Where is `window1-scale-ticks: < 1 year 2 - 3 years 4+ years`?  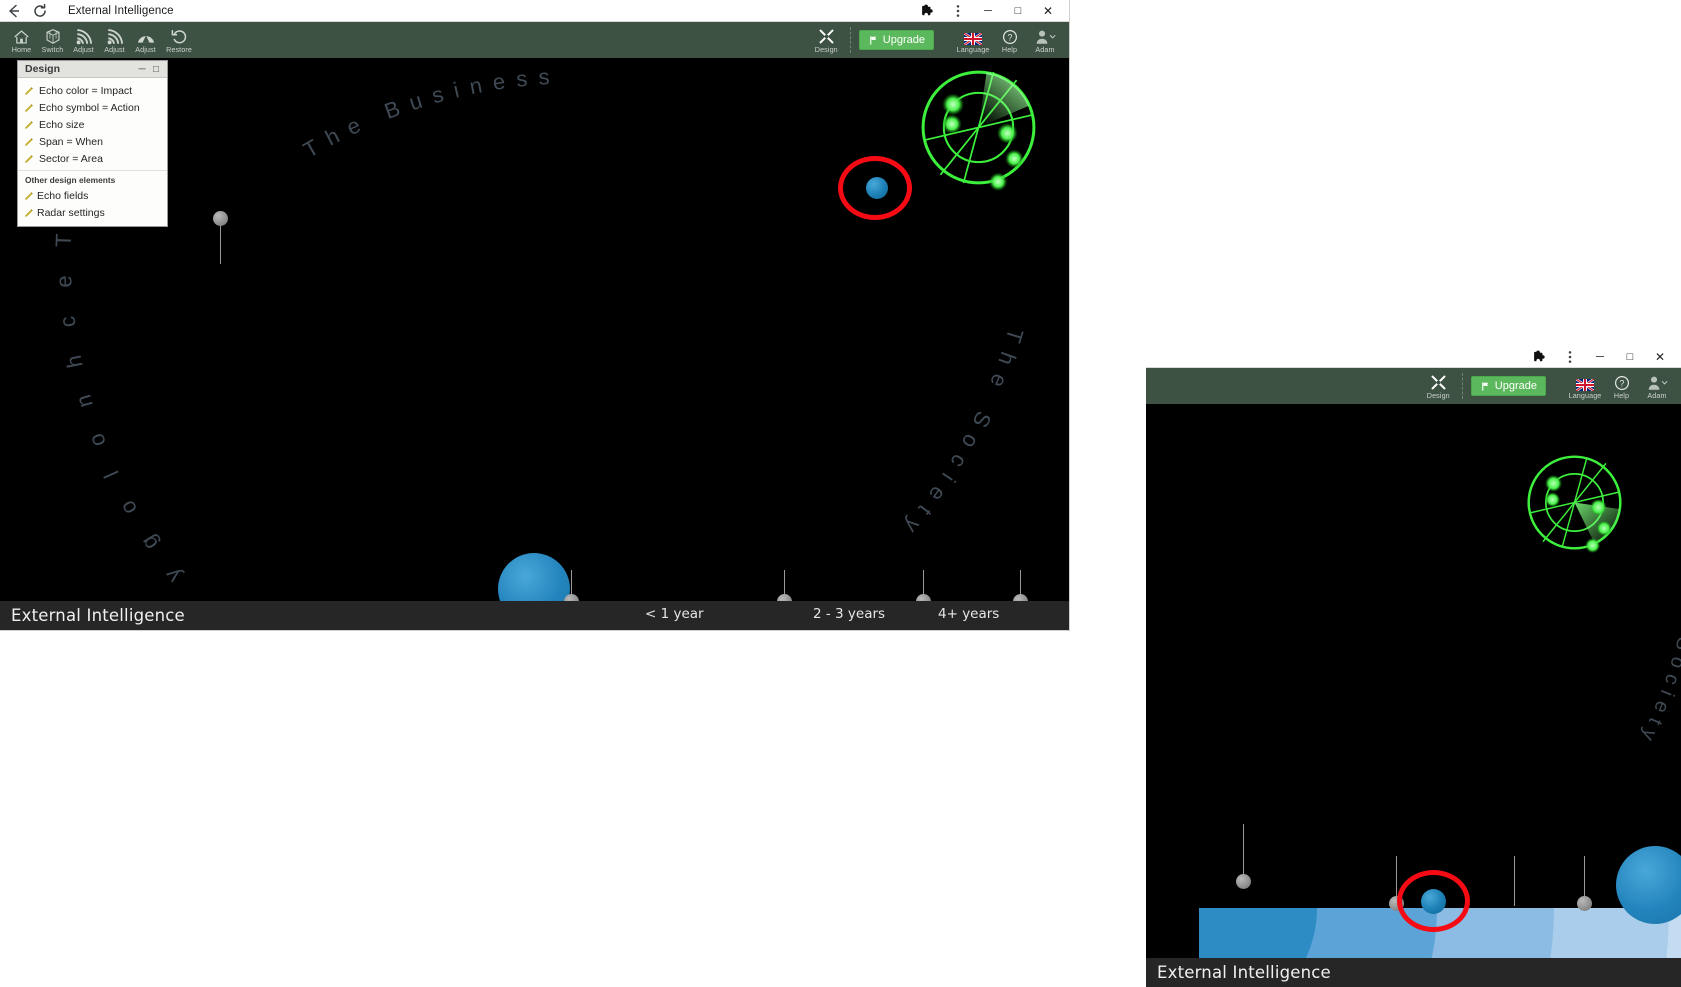 window1-scale-ticks: < 1 year 2 - 3 years 4+ years is located at coordinates (534, 615).